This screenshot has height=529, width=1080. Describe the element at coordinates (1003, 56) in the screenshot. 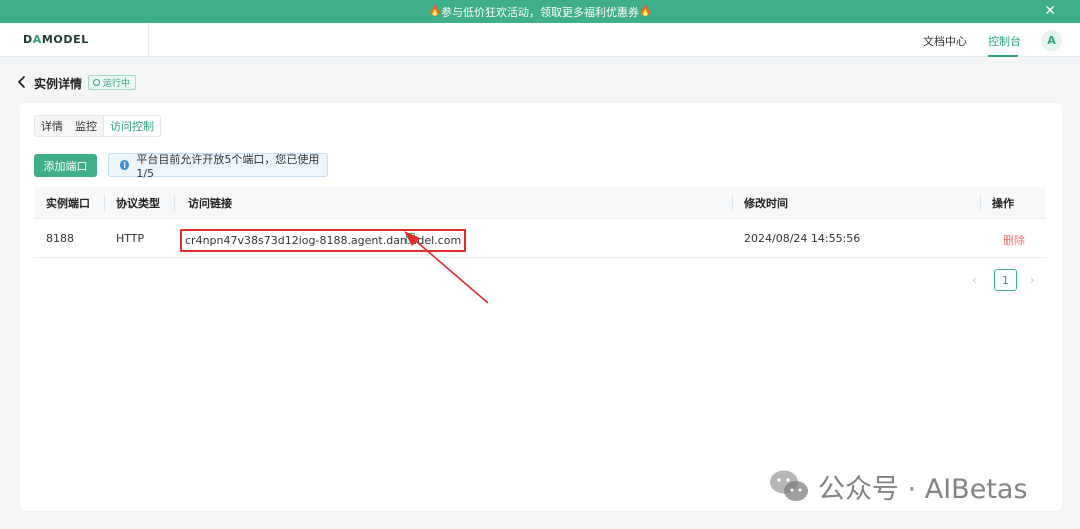

I see `nav-active-indicator` at that location.